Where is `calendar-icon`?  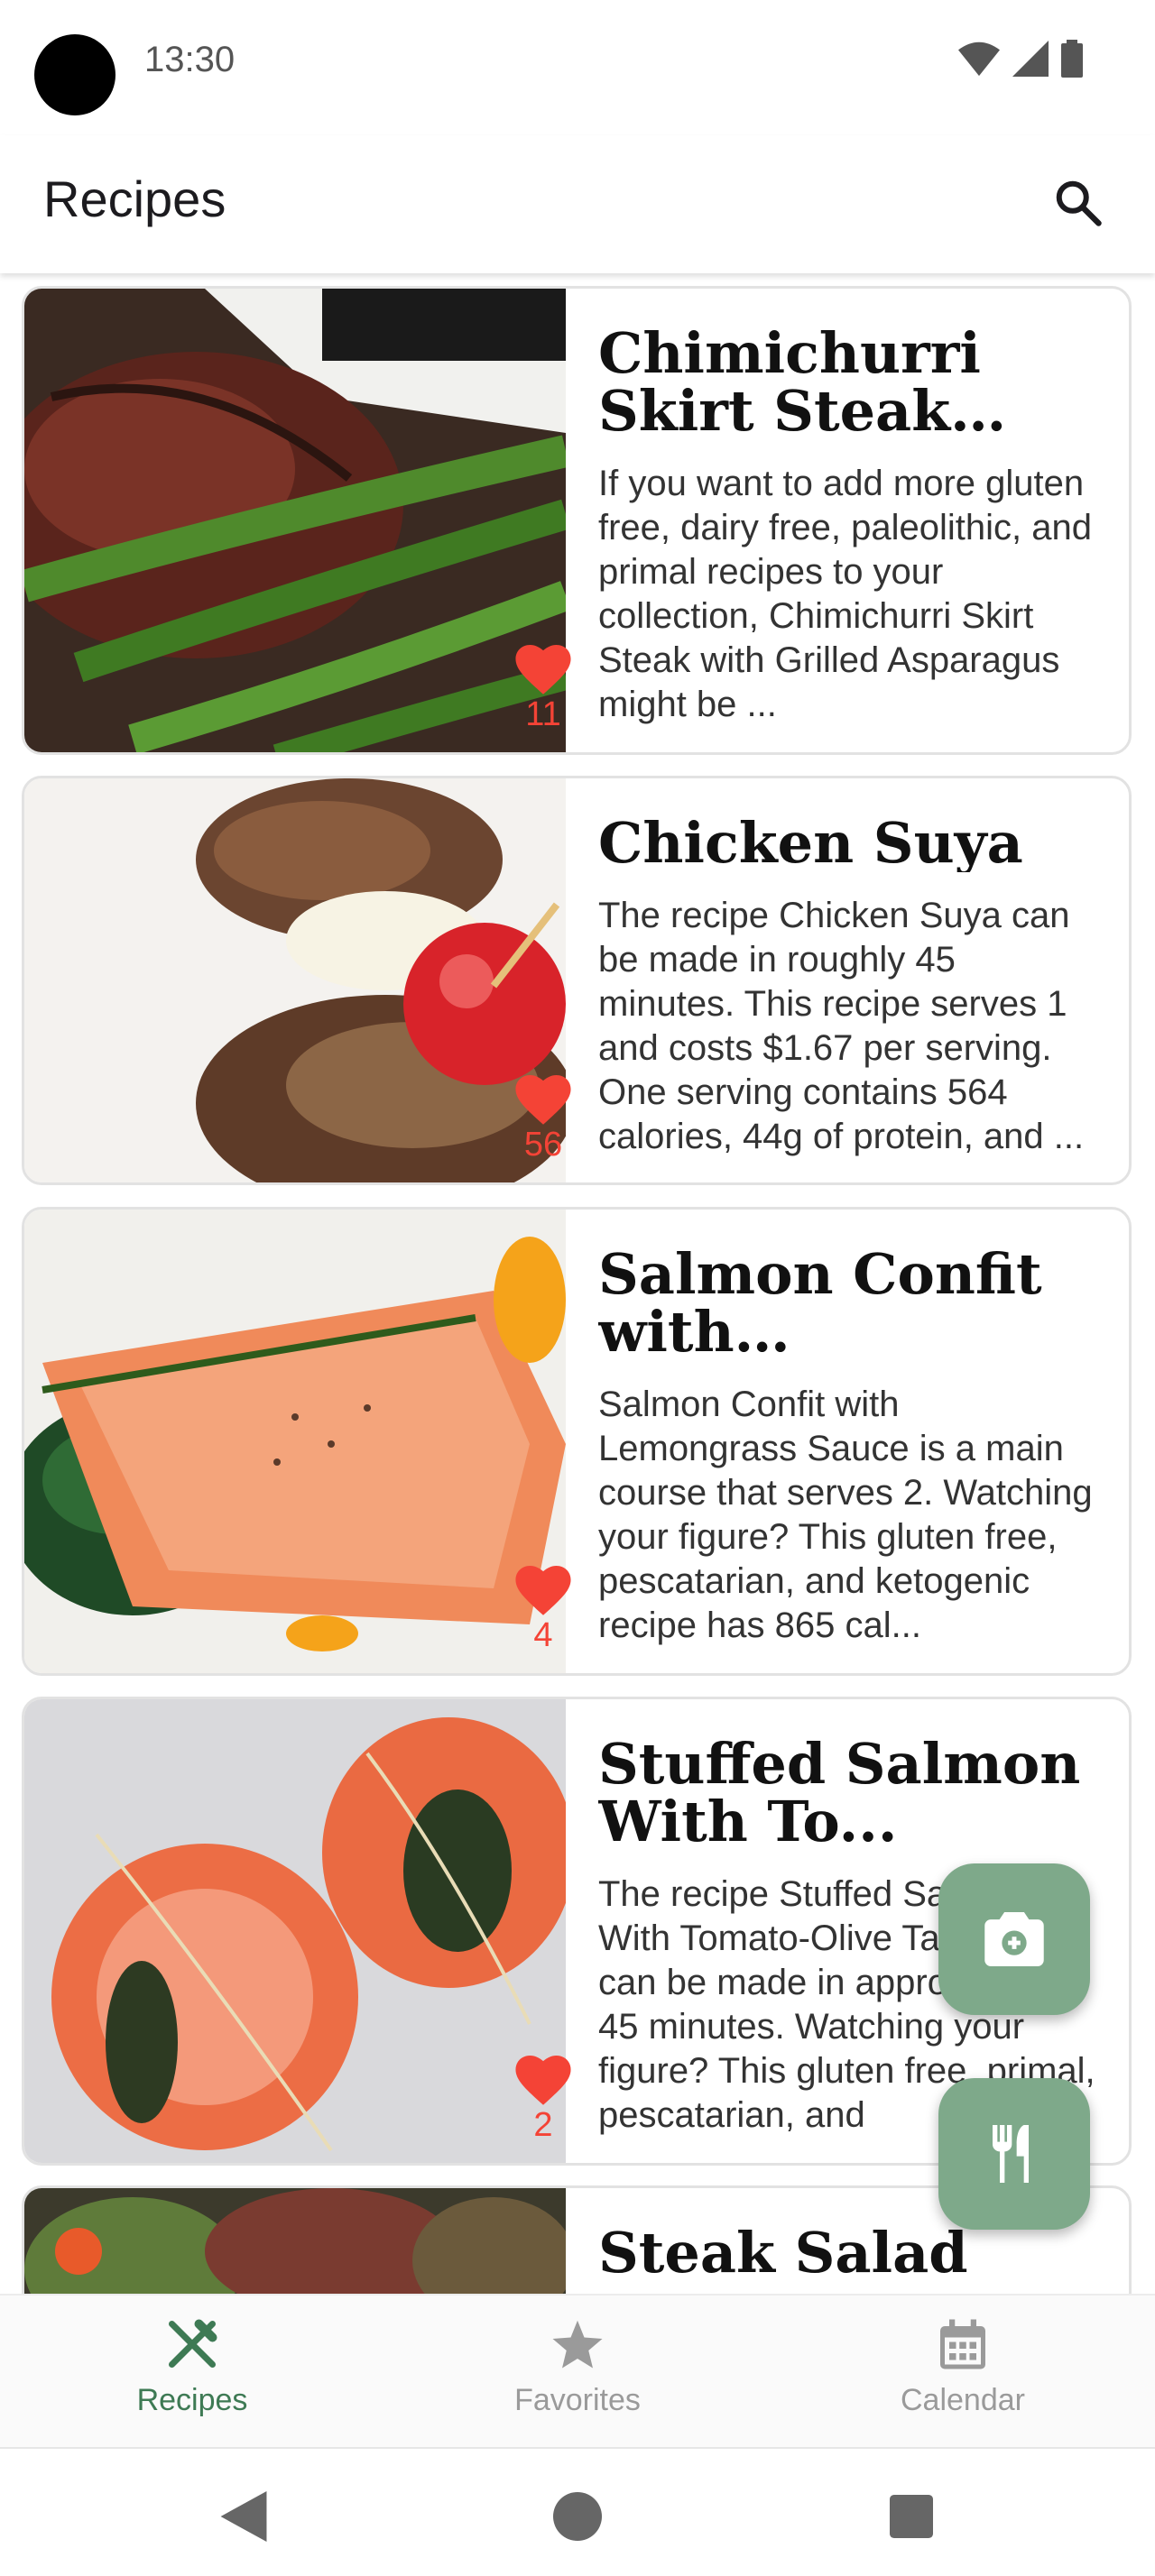 calendar-icon is located at coordinates (963, 2344).